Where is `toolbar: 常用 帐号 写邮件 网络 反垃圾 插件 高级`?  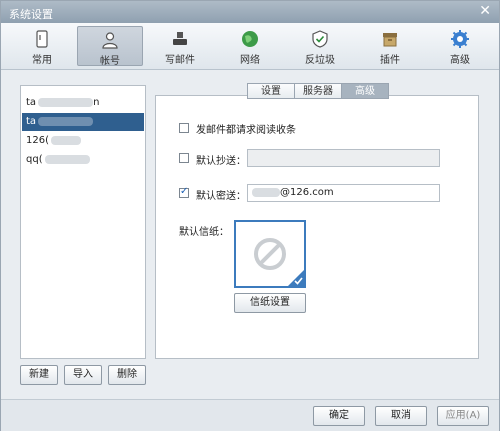 toolbar: 常用 帐号 写邮件 网络 反垃圾 插件 高级 is located at coordinates (250, 46).